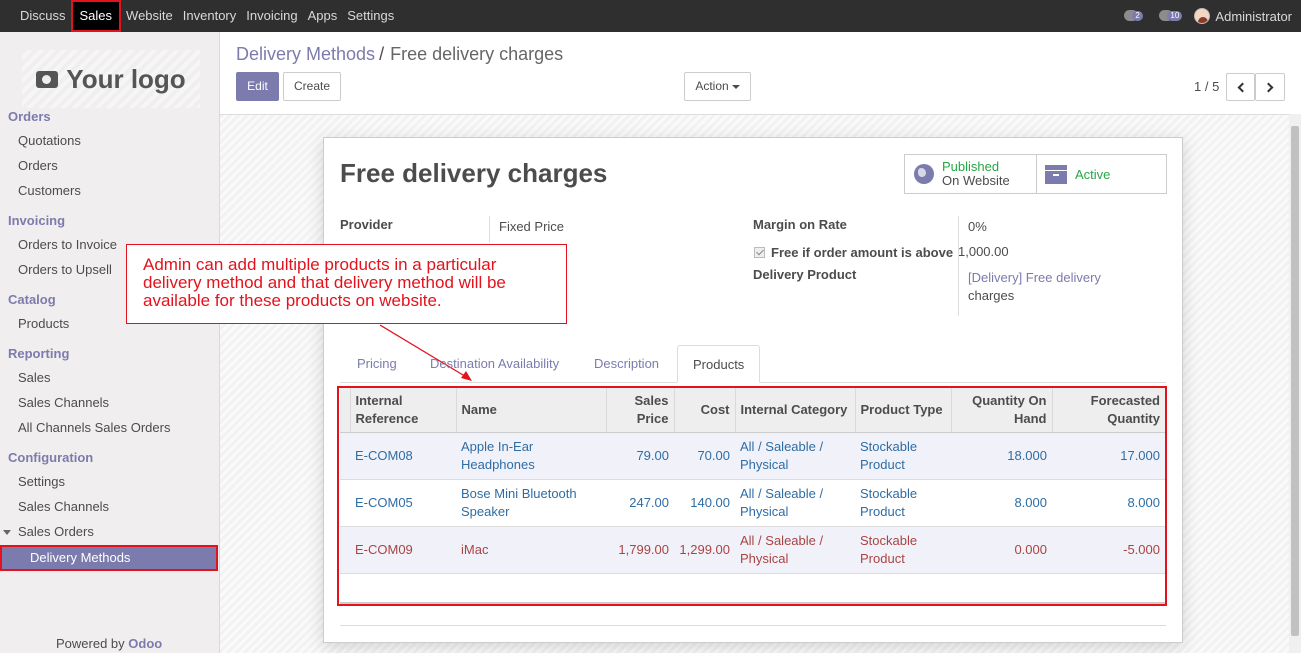 Image resolution: width=1301 pixels, height=653 pixels. Describe the element at coordinates (477, 54) in the screenshot. I see `breadcrumb-current: Free delivery charges` at that location.